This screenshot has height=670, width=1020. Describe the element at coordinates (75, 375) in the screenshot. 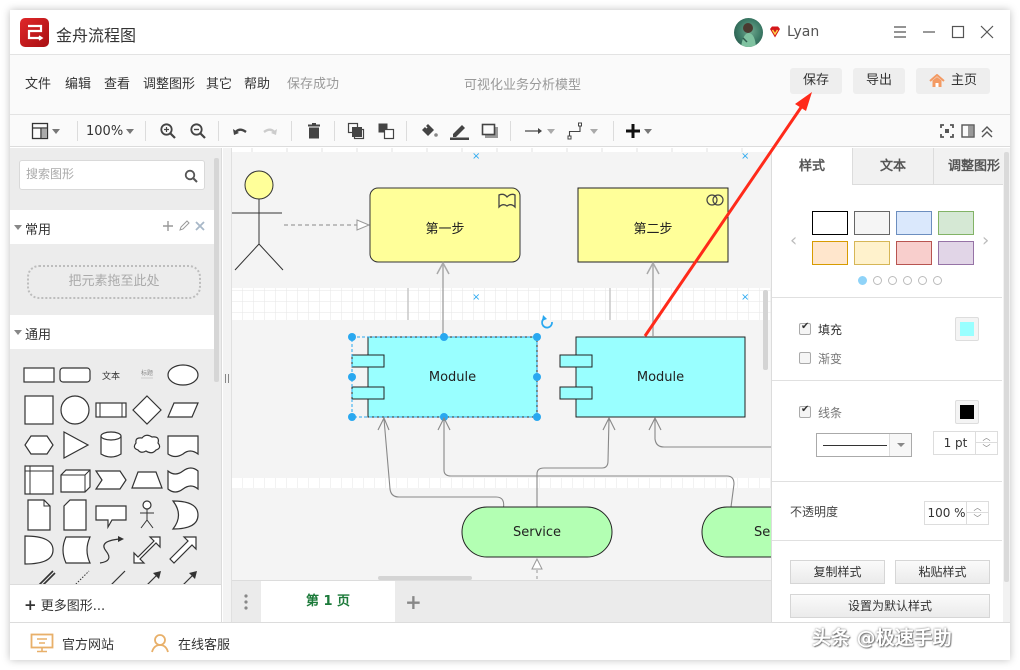

I see `rounded-rectangle-shape` at that location.